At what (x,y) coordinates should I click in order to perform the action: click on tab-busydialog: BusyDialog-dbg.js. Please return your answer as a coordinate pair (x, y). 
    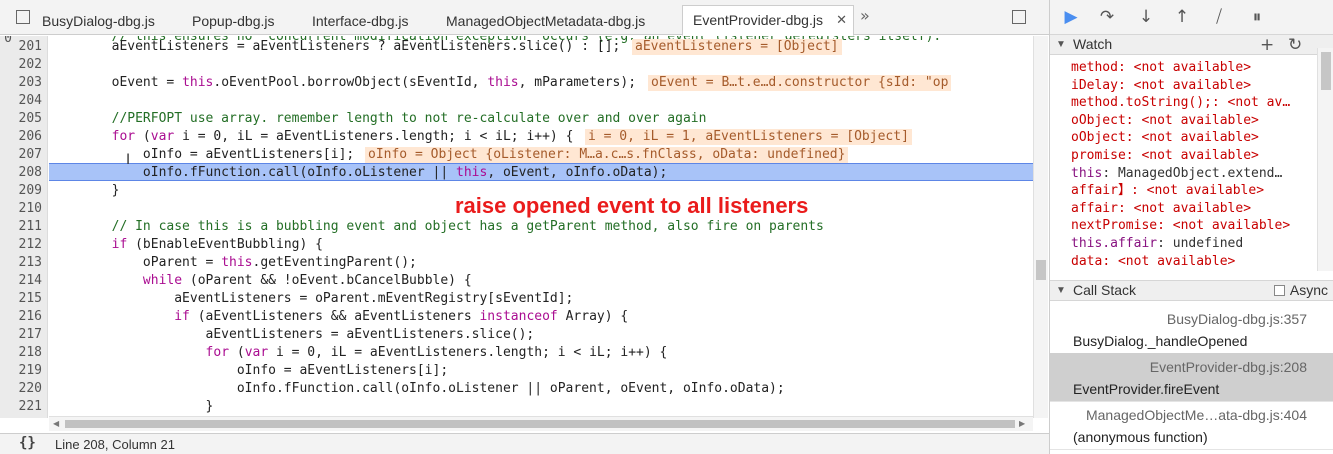
    Looking at the image, I should click on (98, 21).